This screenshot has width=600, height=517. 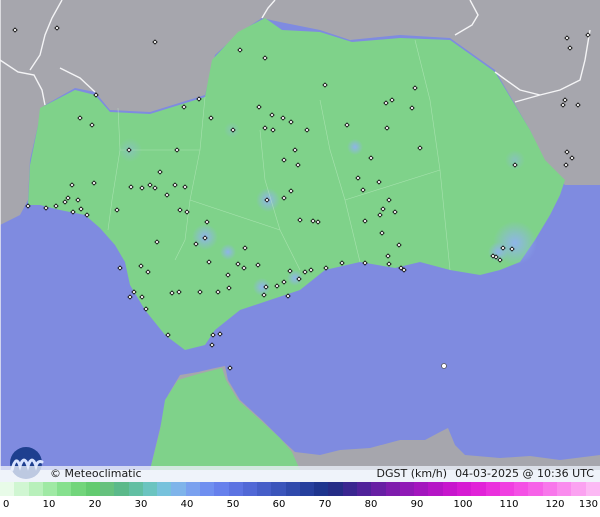 What do you see at coordinates (417, 504) in the screenshot?
I see `color-scale-label: 90` at bounding box center [417, 504].